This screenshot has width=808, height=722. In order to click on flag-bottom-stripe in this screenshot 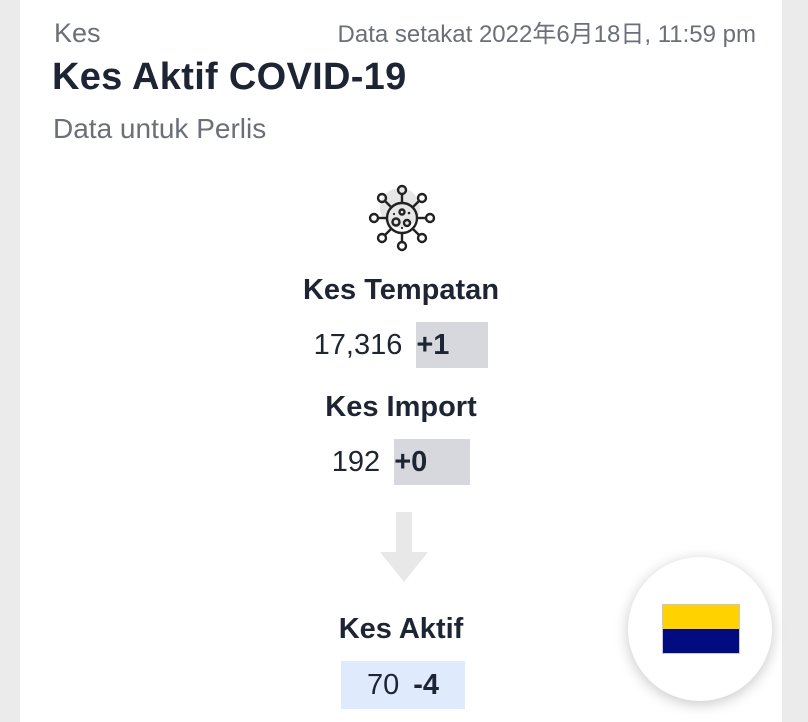, I will do `click(701, 641)`.